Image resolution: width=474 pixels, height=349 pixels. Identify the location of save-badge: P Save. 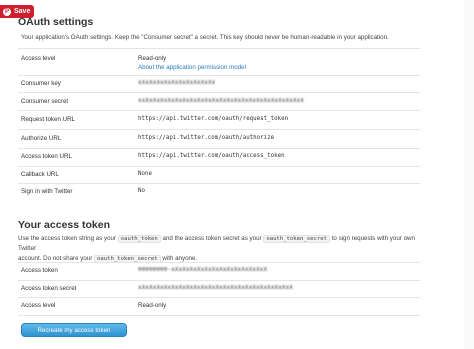
(17, 11).